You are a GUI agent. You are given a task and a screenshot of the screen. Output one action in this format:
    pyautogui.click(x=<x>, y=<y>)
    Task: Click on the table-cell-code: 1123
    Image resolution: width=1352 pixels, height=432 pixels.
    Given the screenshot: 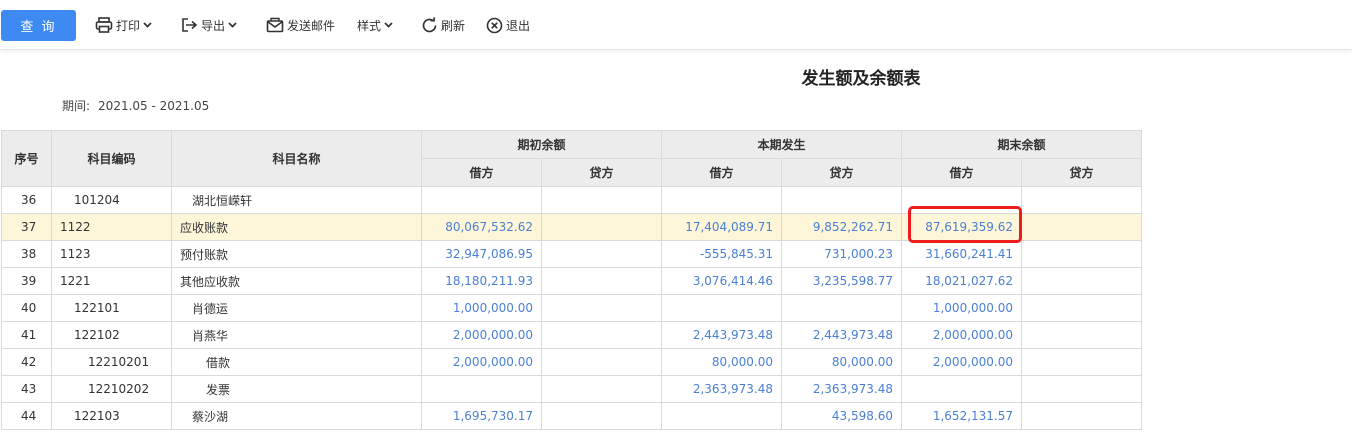 What is the action you would take?
    pyautogui.click(x=111, y=254)
    